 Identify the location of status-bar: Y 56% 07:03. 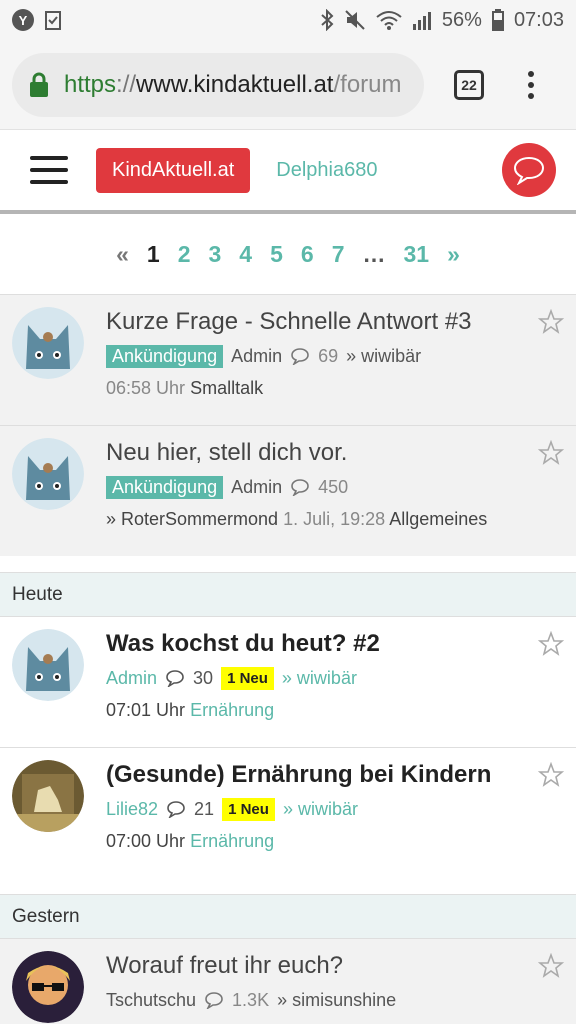
(288, 20).